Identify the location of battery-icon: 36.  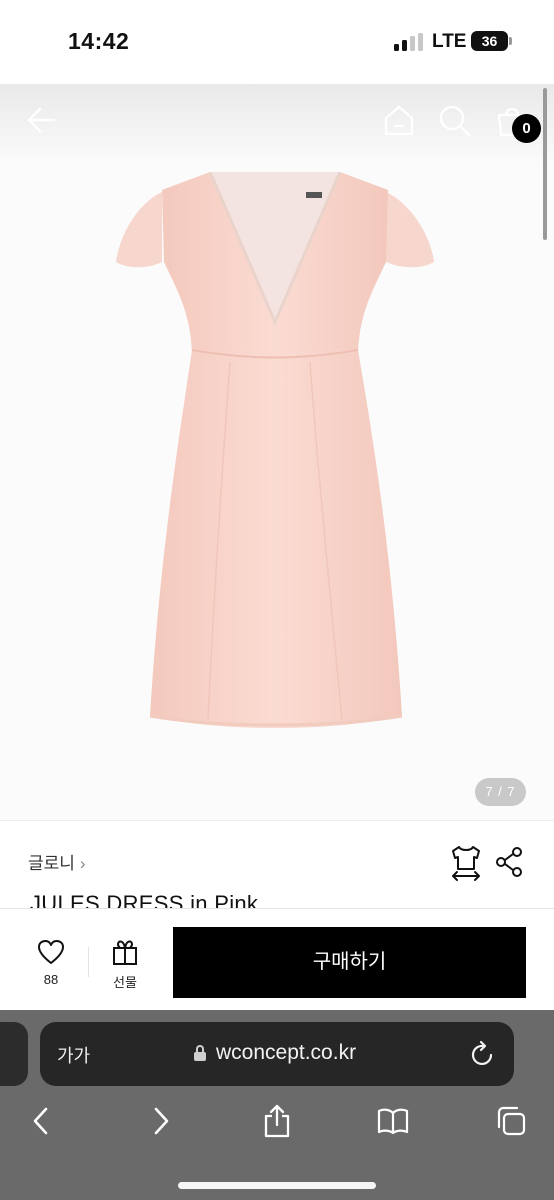
(491, 41).